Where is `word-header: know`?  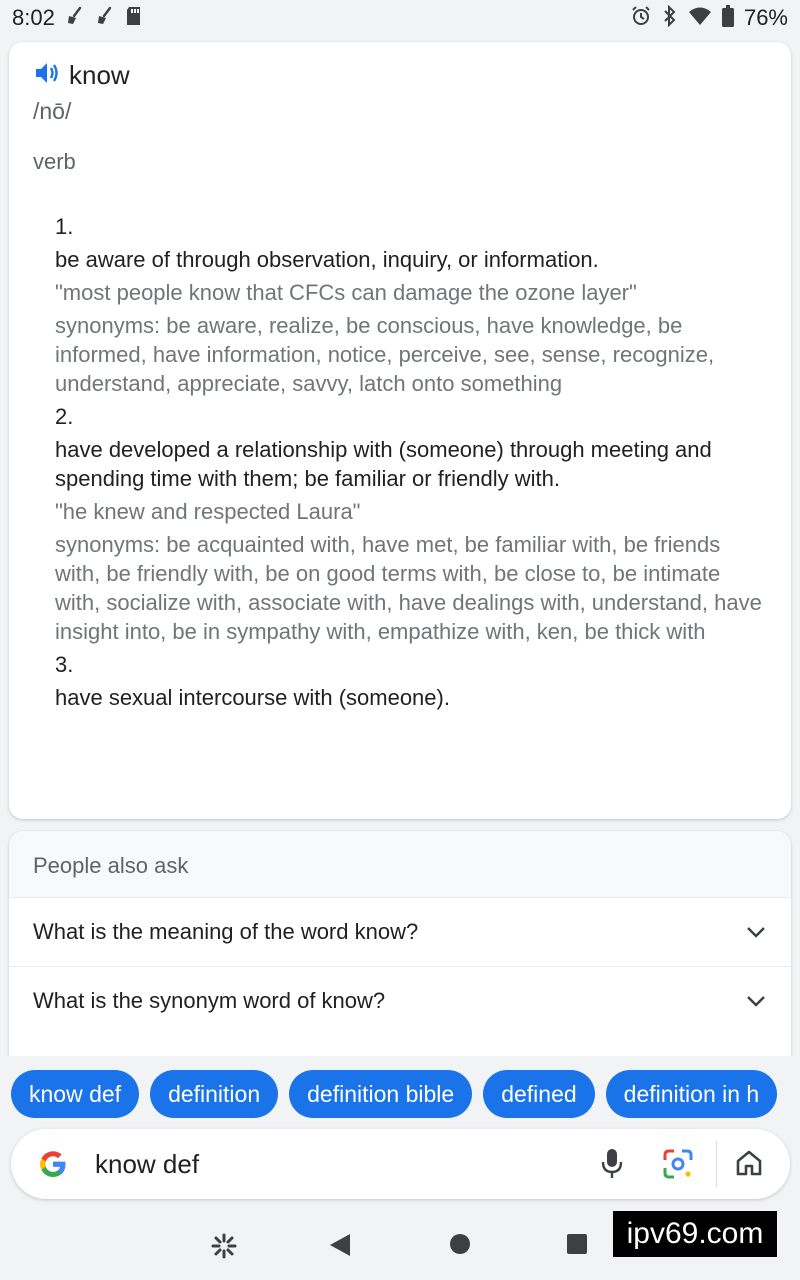 word-header: know is located at coordinates (81, 75).